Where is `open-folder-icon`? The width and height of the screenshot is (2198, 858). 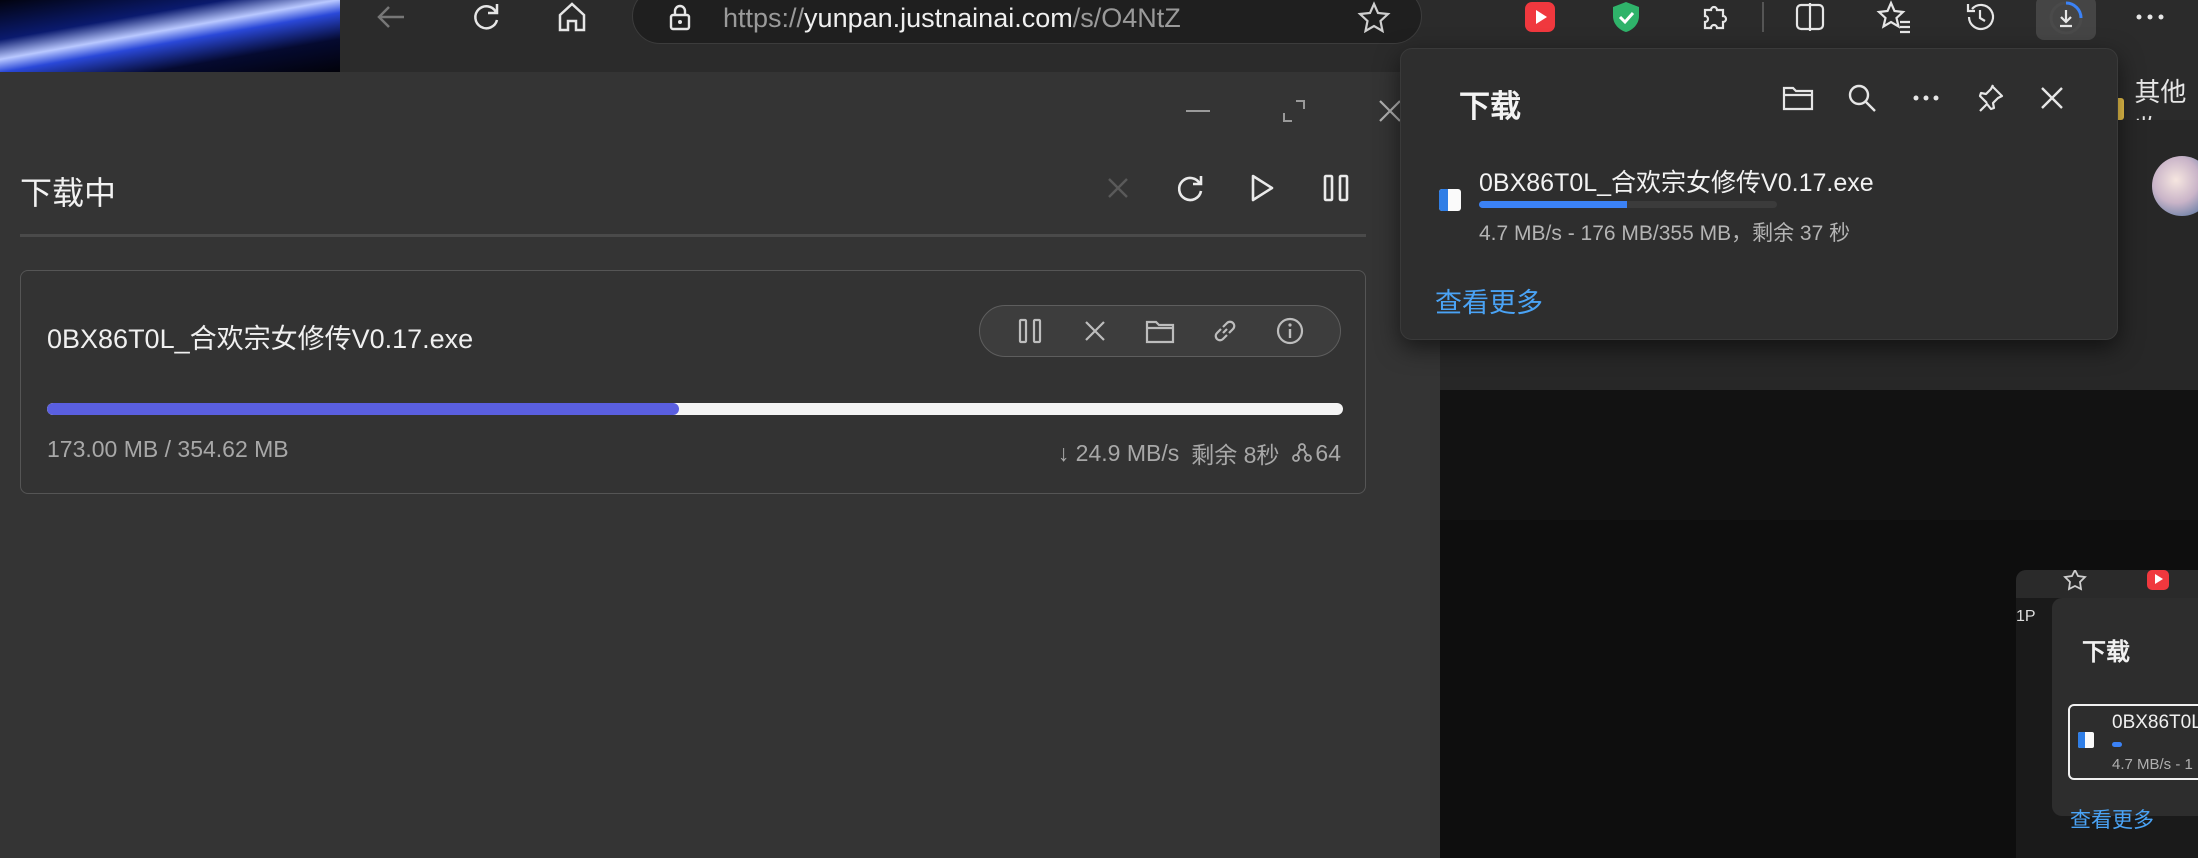
open-folder-icon is located at coordinates (1160, 331).